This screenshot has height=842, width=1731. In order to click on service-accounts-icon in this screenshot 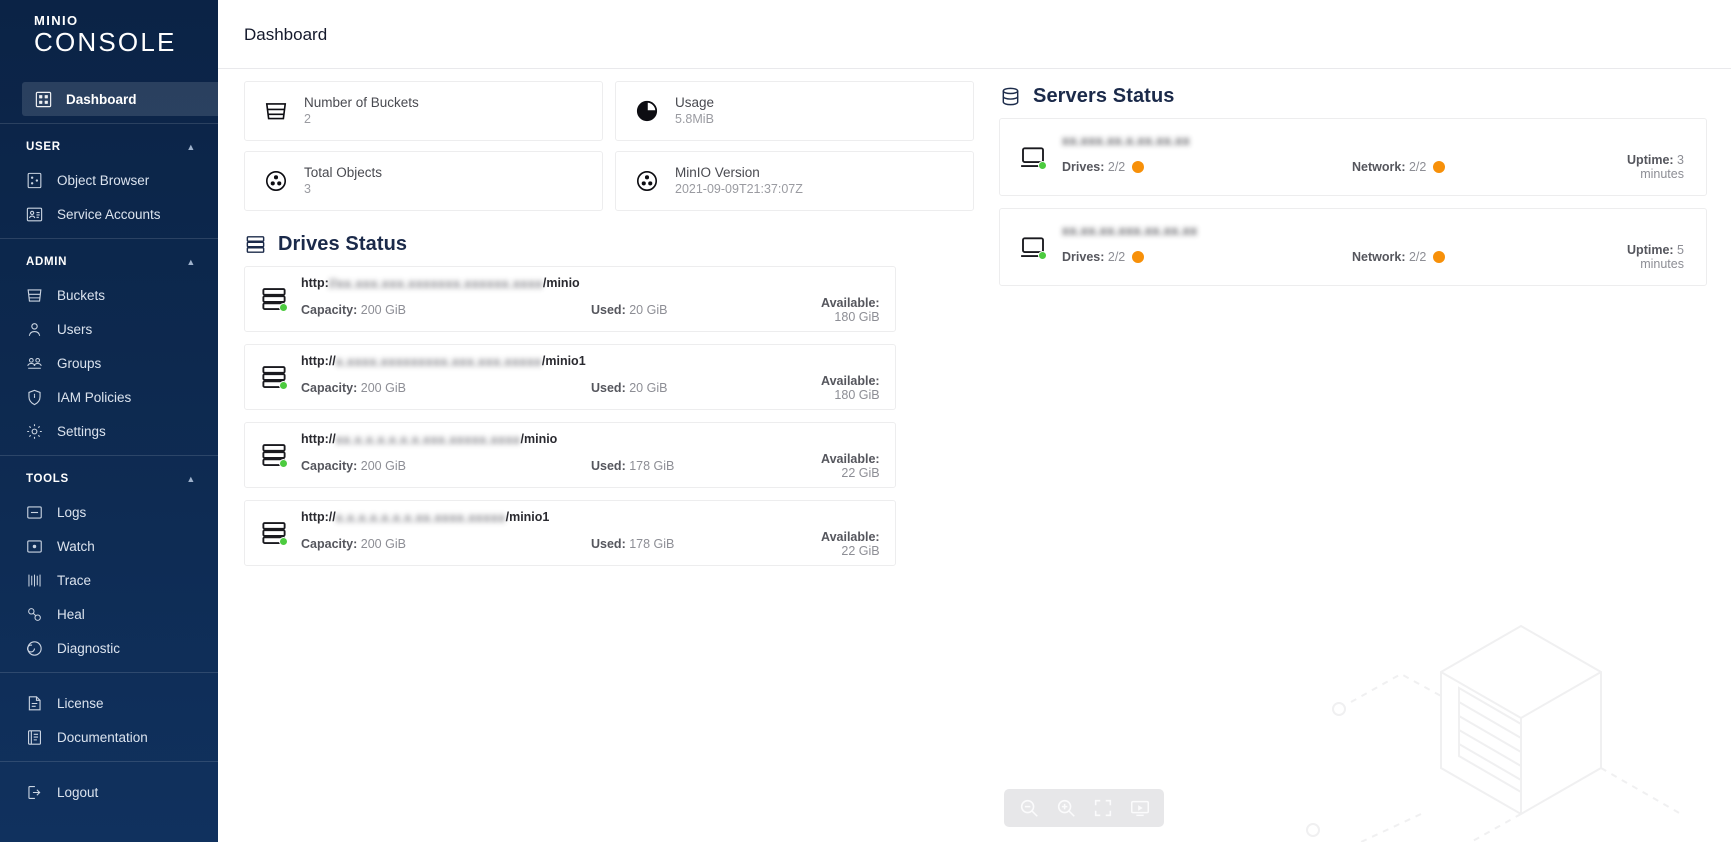, I will do `click(34, 214)`.